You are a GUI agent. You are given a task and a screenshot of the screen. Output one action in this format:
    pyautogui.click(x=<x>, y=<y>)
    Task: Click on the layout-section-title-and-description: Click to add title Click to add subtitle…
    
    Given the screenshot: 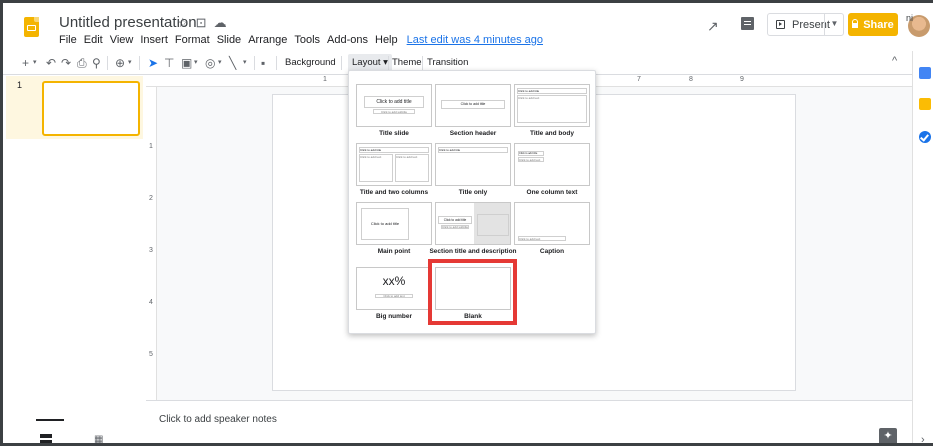 What is the action you would take?
    pyautogui.click(x=473, y=231)
    